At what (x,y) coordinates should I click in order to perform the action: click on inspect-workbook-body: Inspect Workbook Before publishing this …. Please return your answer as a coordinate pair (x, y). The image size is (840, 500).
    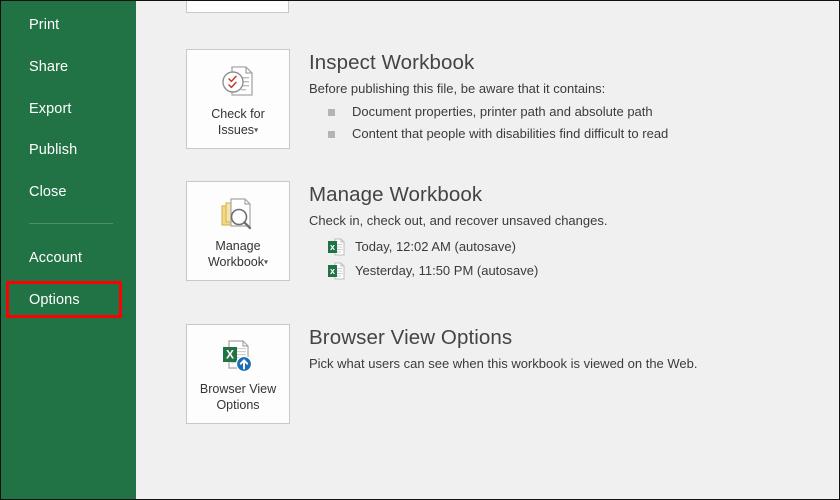
    Looking at the image, I should click on (488, 98).